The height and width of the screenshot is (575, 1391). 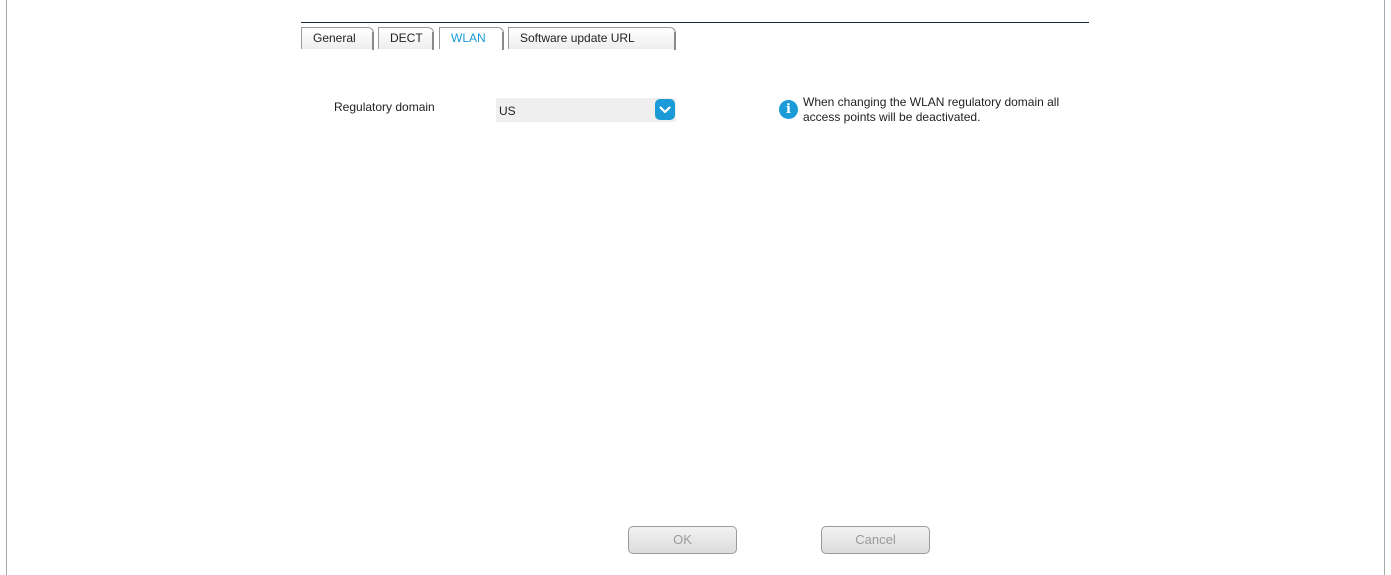 I want to click on ok-button: OK, so click(x=682, y=540).